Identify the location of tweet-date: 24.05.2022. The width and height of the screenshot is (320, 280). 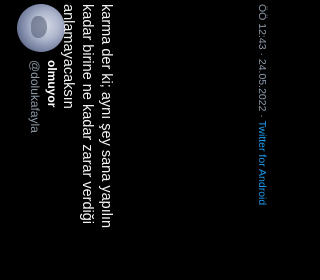
(262, 85).